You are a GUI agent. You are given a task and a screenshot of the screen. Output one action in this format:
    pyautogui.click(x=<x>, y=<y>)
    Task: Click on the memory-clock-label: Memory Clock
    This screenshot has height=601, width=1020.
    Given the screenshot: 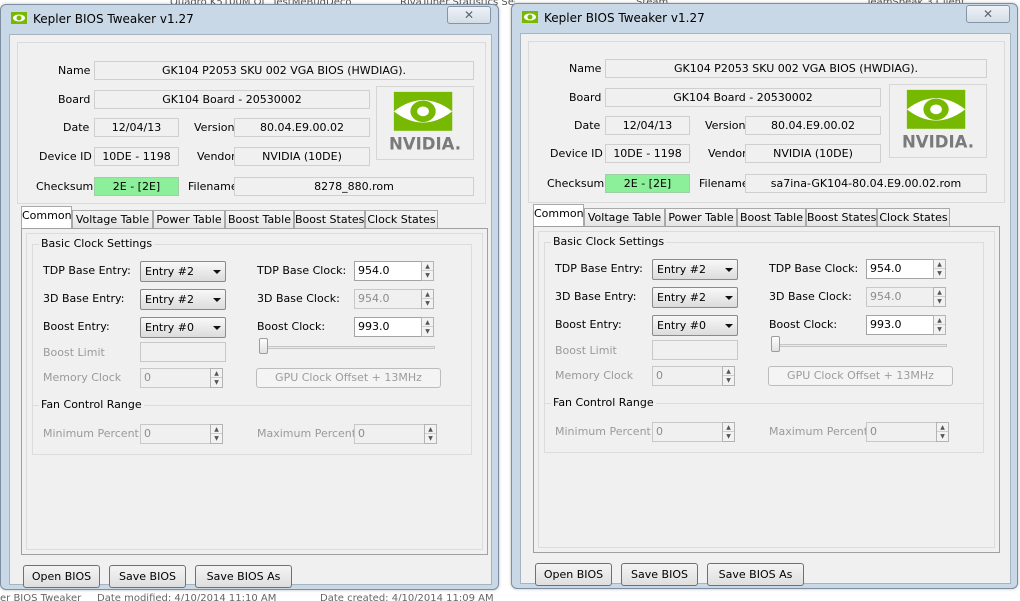 What is the action you would take?
    pyautogui.click(x=82, y=377)
    